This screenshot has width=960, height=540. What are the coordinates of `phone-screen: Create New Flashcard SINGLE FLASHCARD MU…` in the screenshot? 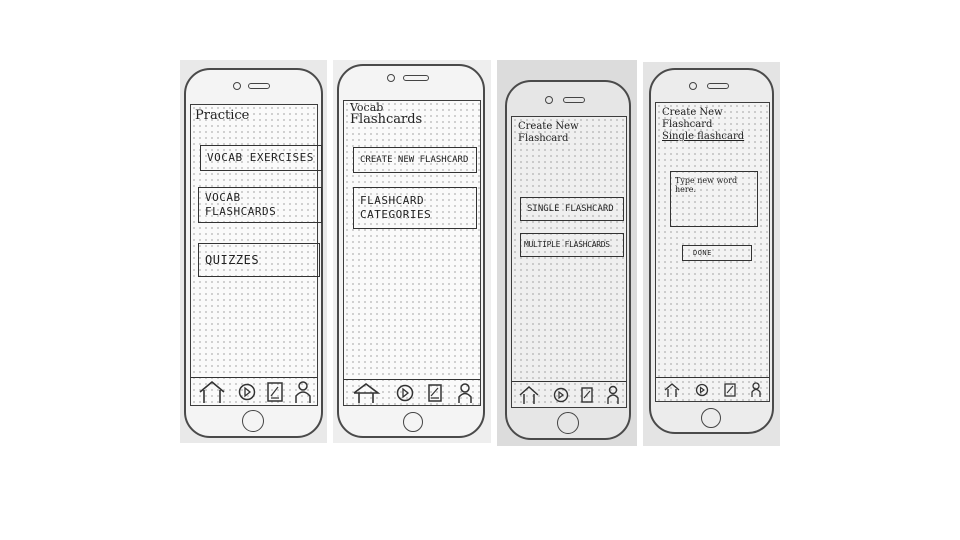 It's located at (569, 262).